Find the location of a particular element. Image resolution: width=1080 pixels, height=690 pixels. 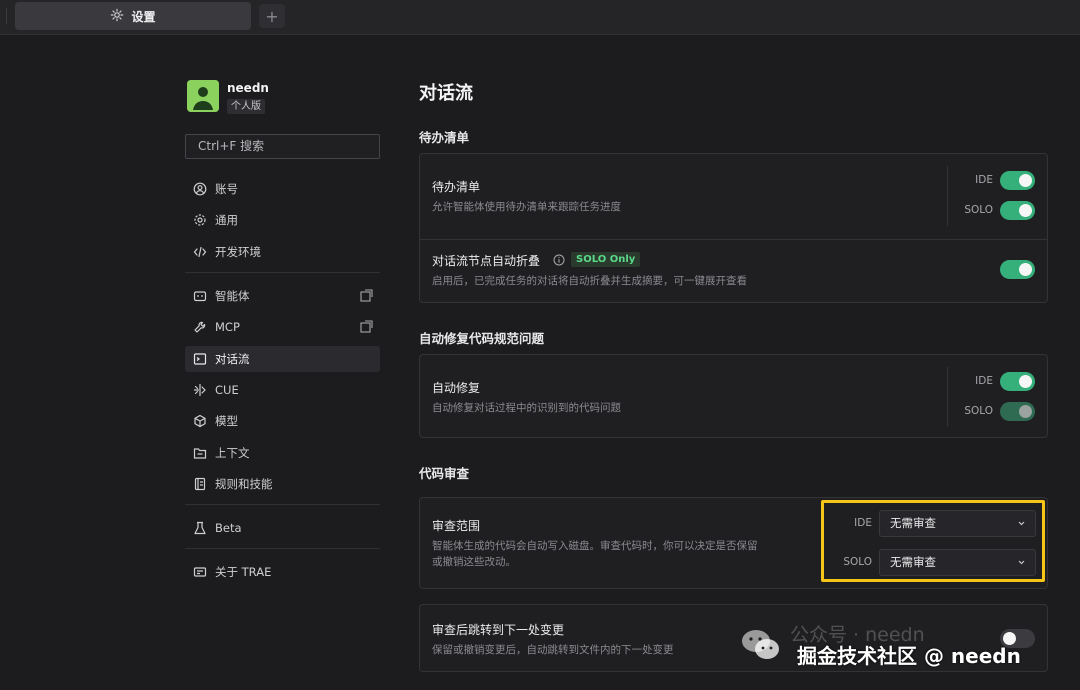

add-tab-button: + is located at coordinates (272, 16).